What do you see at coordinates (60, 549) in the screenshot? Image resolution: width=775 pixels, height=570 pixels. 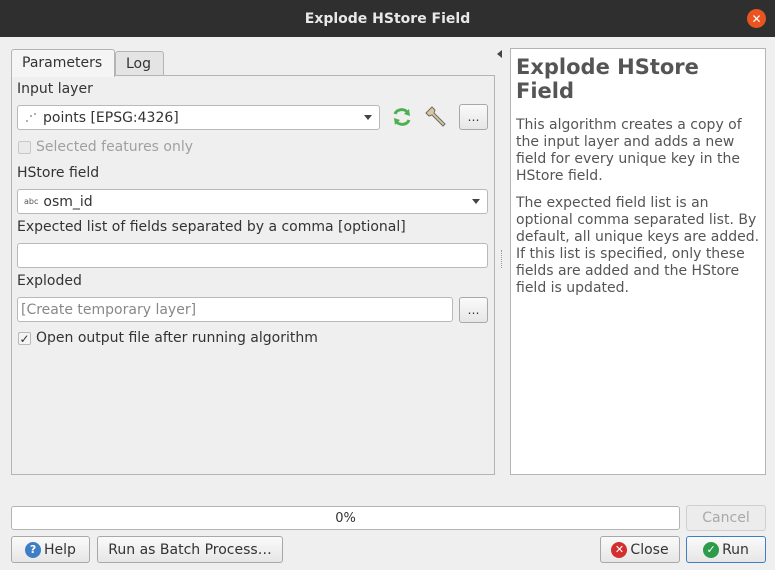 I see `help-button-label: Help` at bounding box center [60, 549].